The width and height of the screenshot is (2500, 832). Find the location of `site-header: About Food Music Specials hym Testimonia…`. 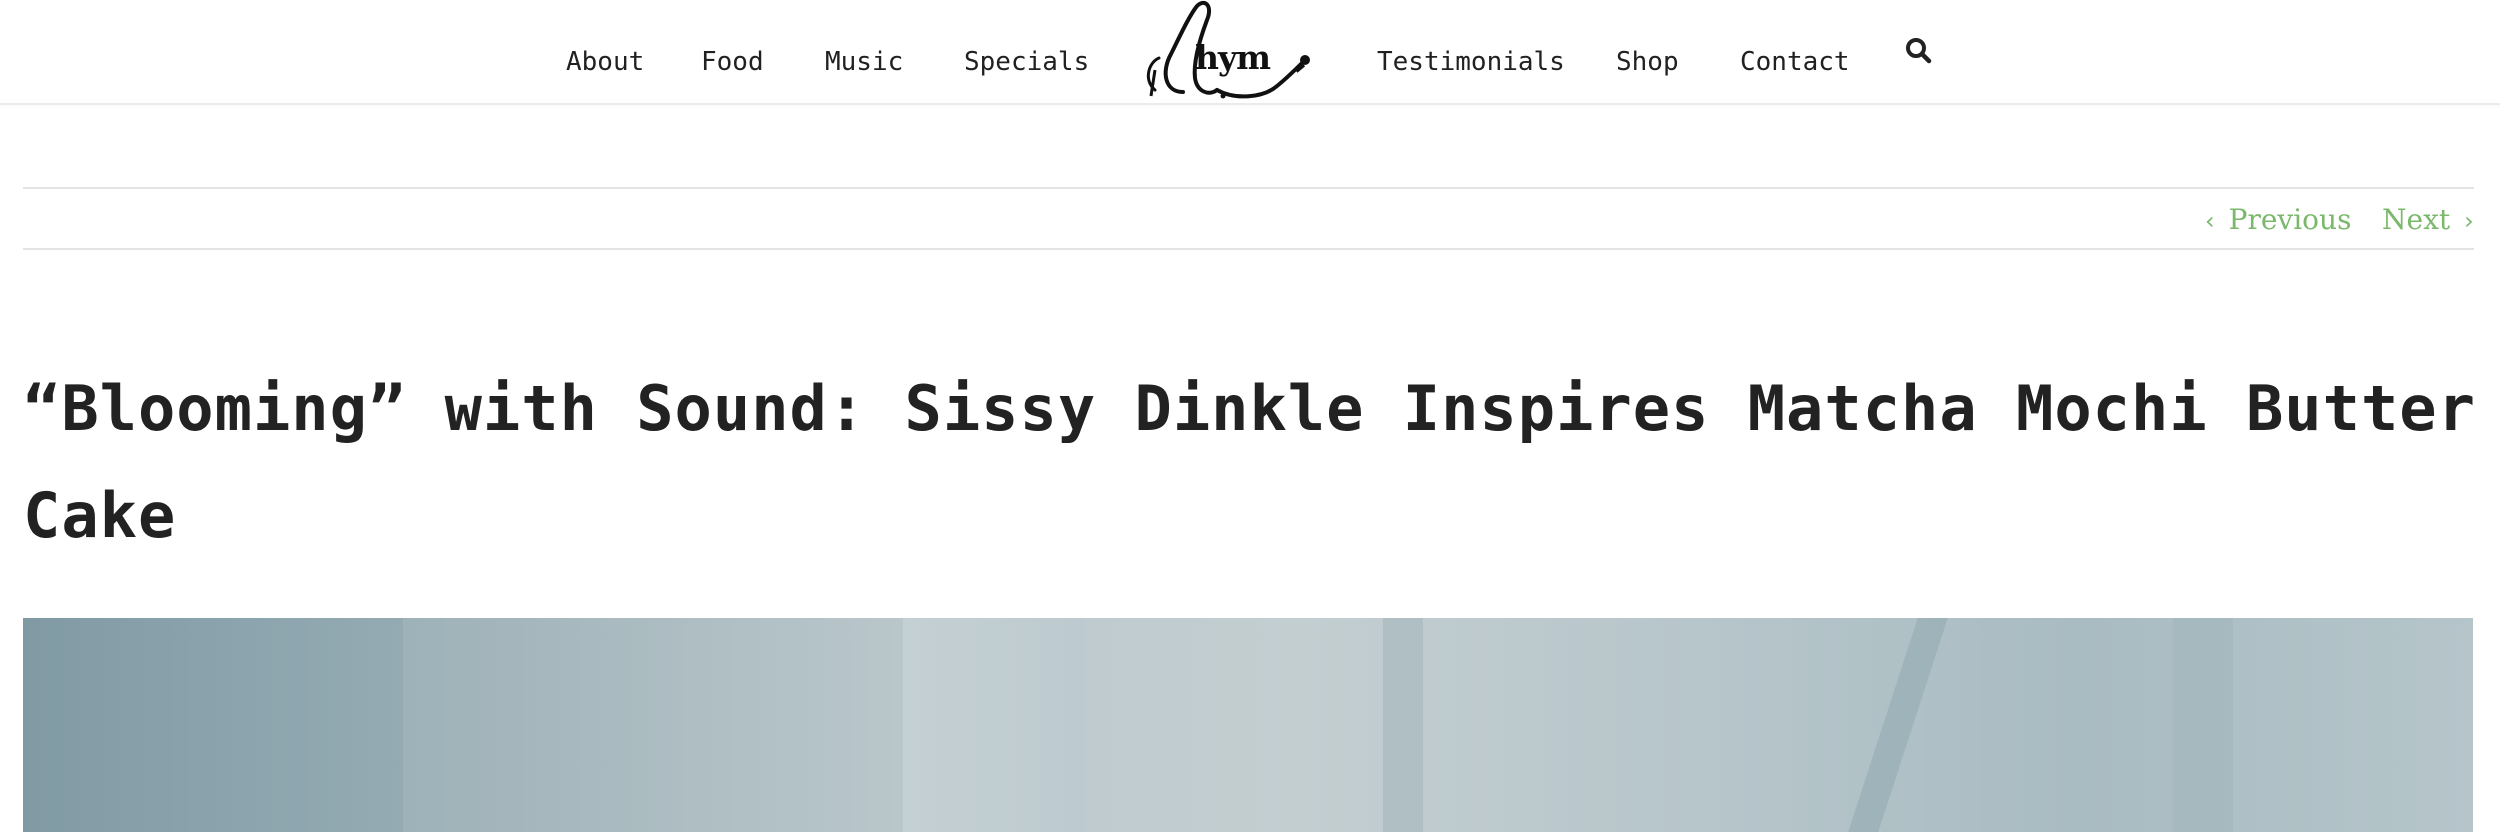

site-header: About Food Music Specials hym Testimonia… is located at coordinates (1250, 52).